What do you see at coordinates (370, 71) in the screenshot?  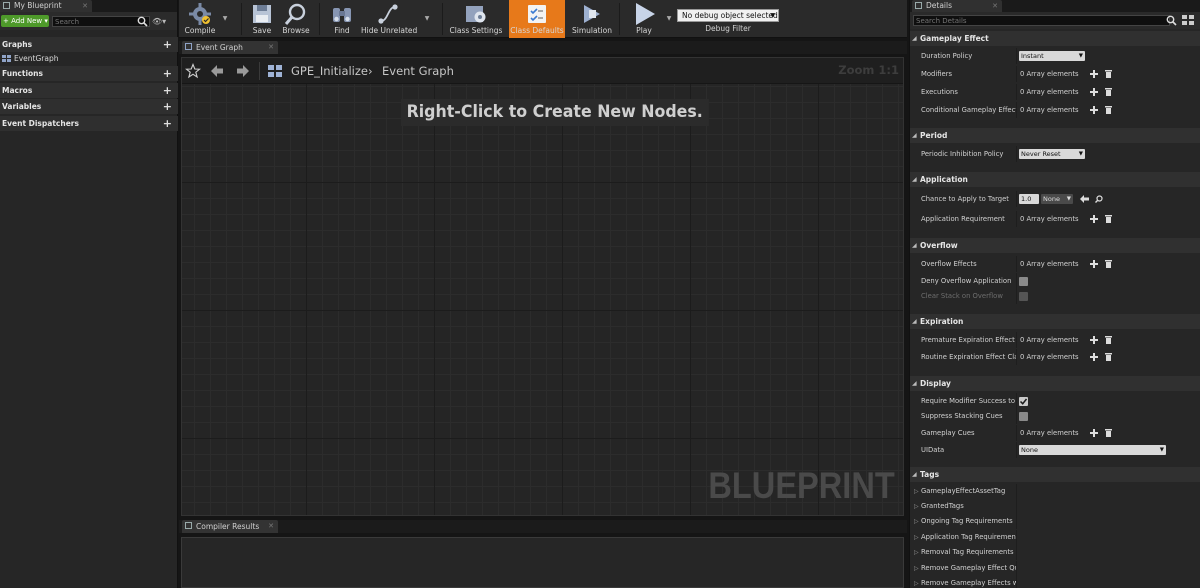 I see `breadcrumb-chevron-icon: ›` at bounding box center [370, 71].